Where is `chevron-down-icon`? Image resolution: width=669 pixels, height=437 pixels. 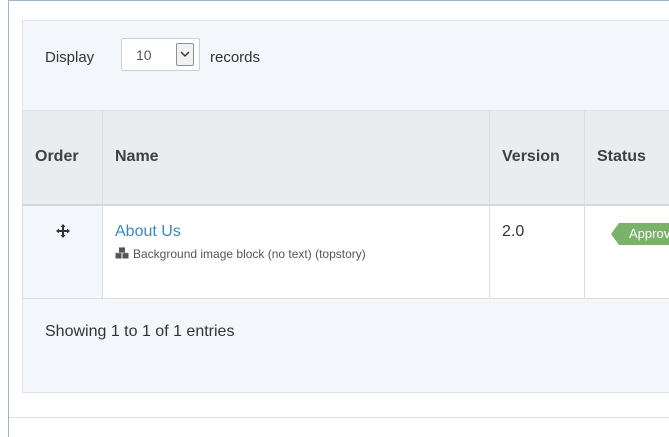
chevron-down-icon is located at coordinates (185, 54).